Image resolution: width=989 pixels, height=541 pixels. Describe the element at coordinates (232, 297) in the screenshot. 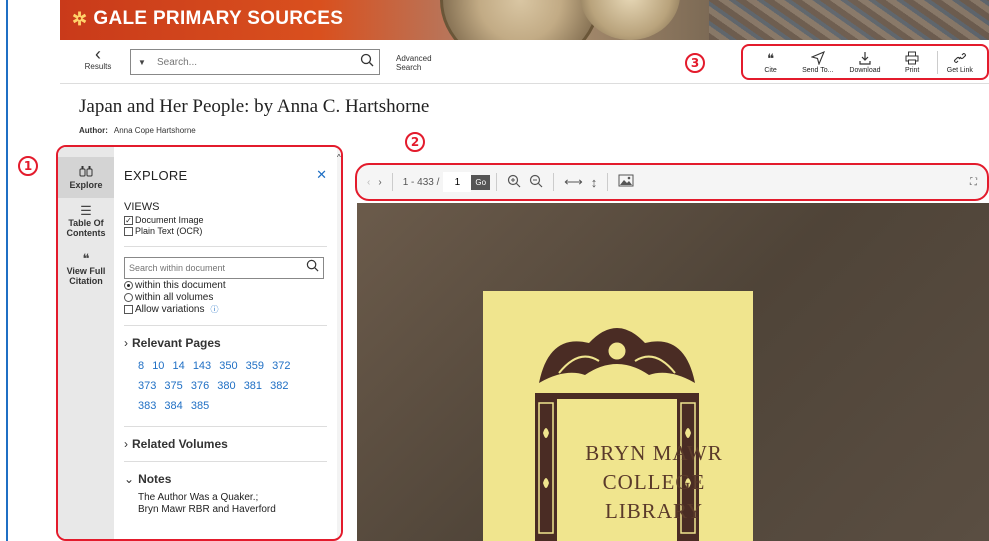

I see `scope-all-volumes-radio: within all volumes` at that location.